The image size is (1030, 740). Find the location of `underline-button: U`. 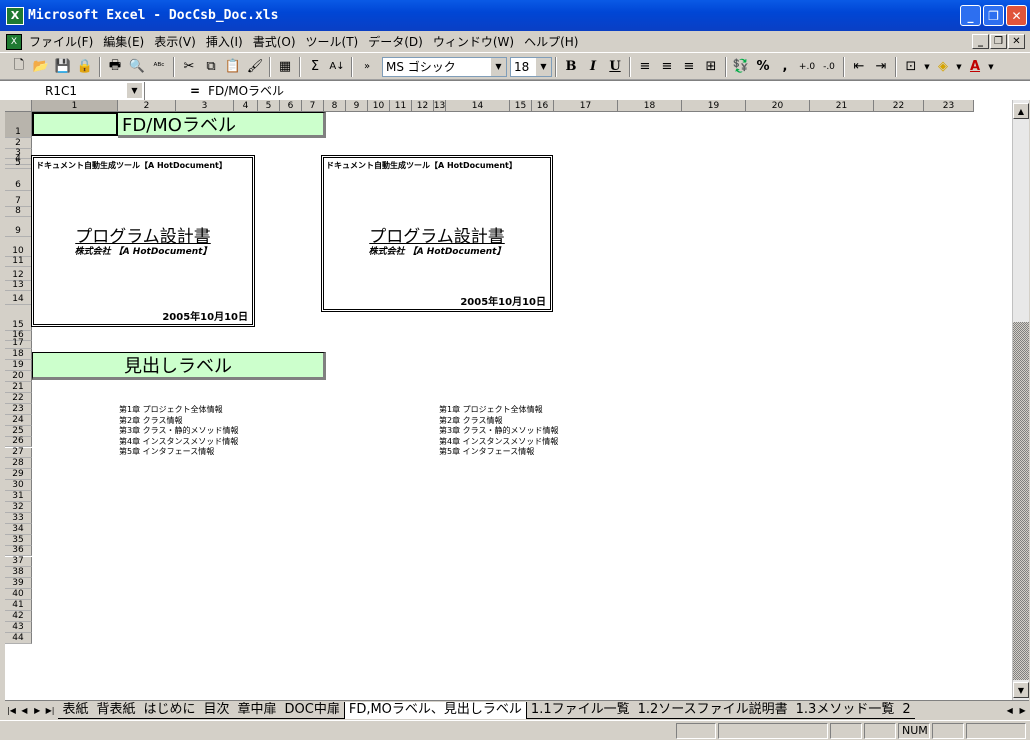

underline-button: U is located at coordinates (615, 67).